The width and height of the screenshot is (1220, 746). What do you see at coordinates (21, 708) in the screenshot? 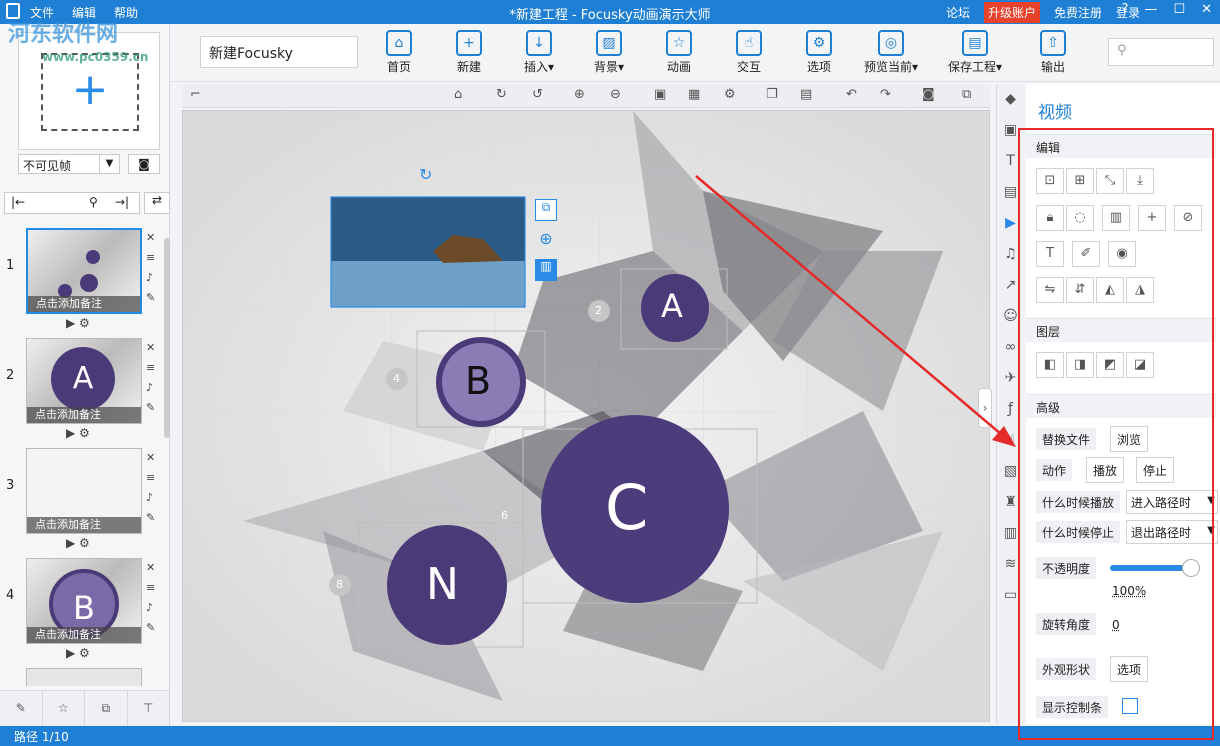
I see `edit-note-icon: ✎` at bounding box center [21, 708].